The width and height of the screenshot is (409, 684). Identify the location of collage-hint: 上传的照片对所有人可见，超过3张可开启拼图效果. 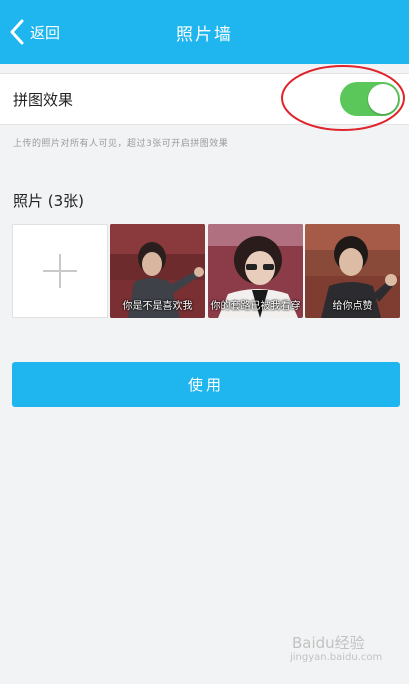
(121, 144).